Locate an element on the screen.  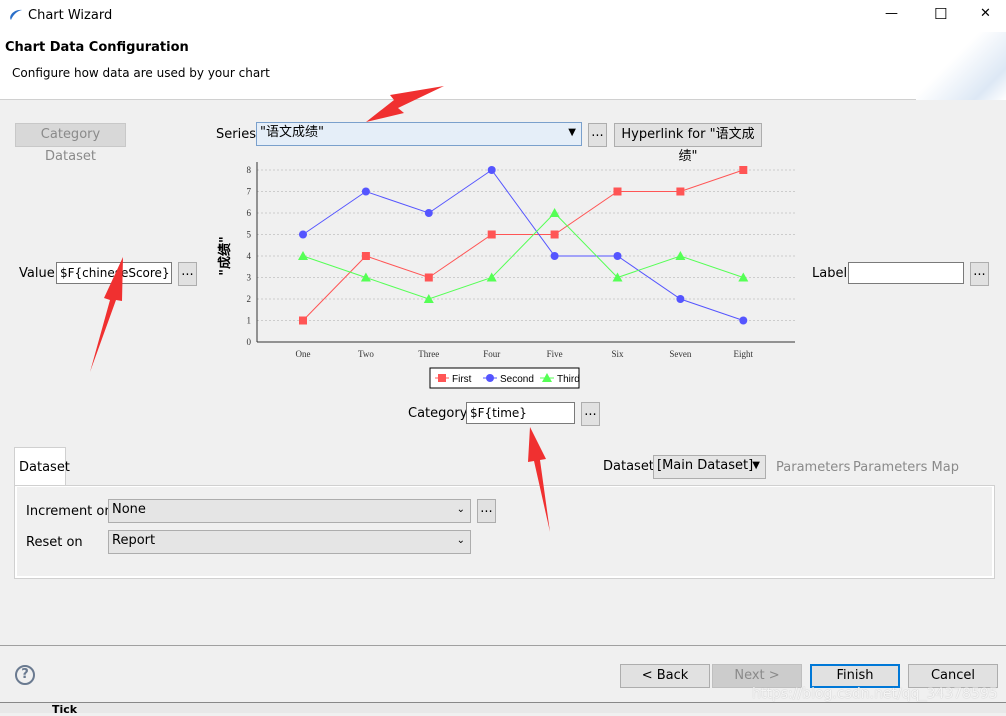
tab-dataset: Dataset is located at coordinates (42, 466).